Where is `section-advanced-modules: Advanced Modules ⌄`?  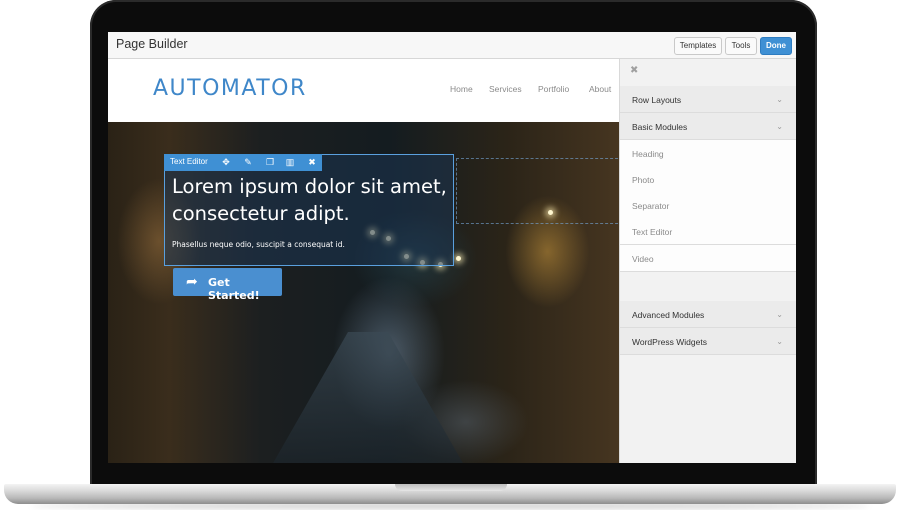 section-advanced-modules: Advanced Modules ⌄ is located at coordinates (708, 314).